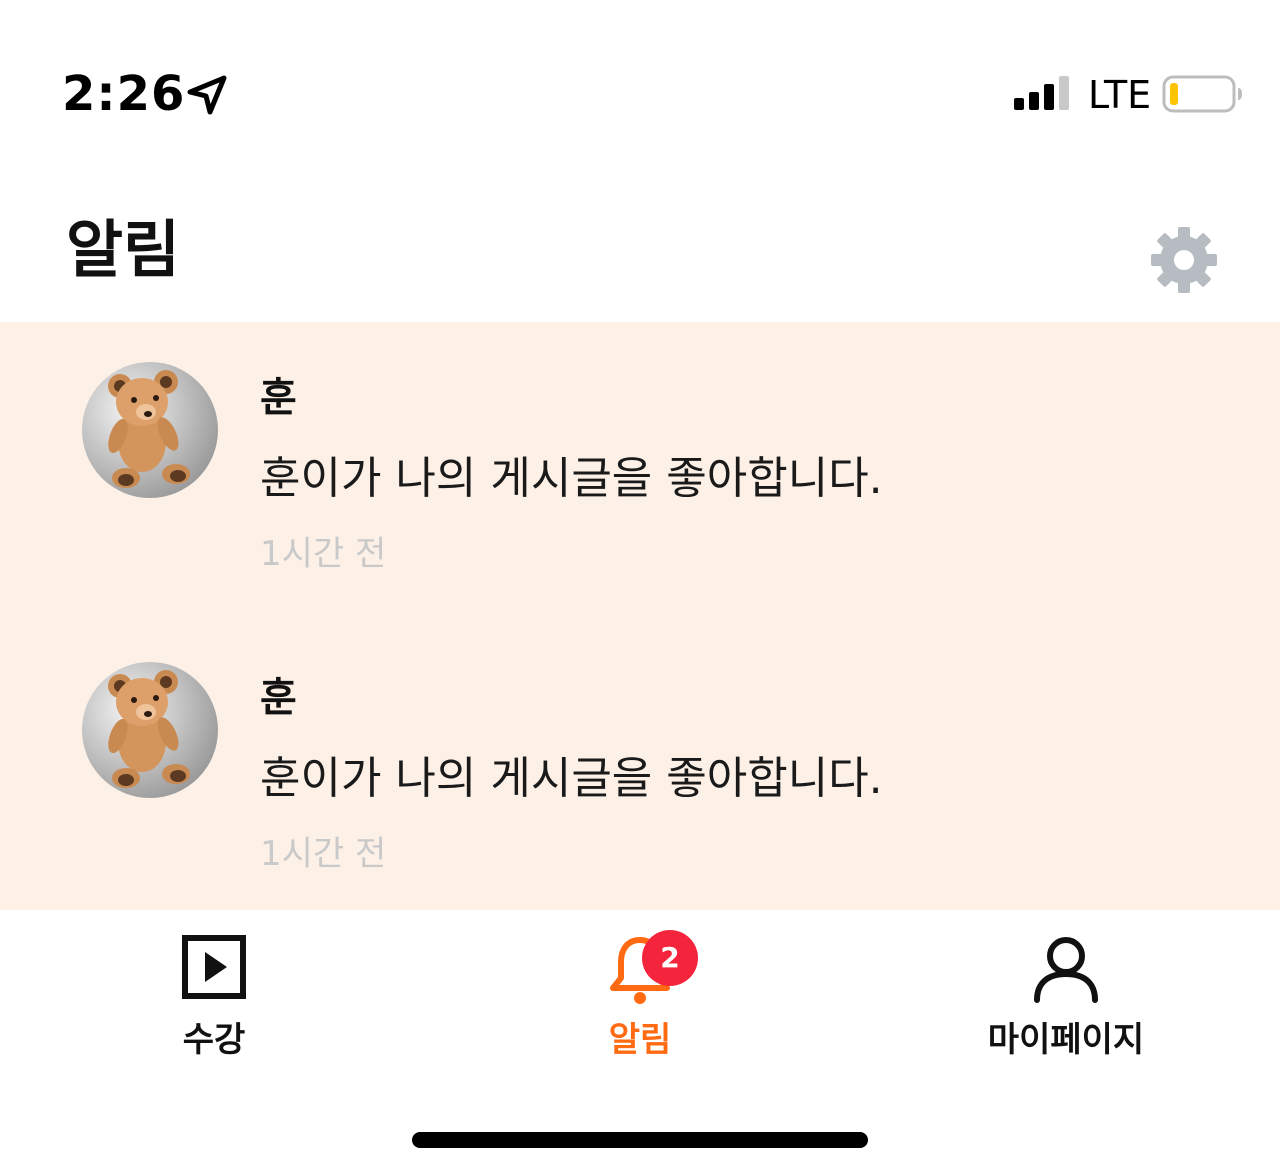  I want to click on battery-low-icon, so click(1202, 94).